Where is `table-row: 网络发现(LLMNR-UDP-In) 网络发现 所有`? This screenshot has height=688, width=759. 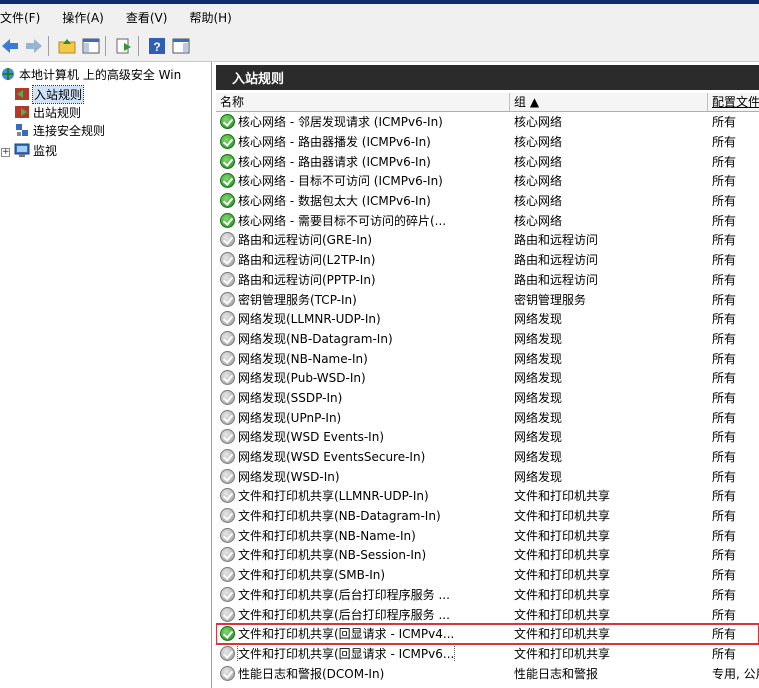 table-row: 网络发现(LLMNR-UDP-In) 网络发现 所有 is located at coordinates (487, 319).